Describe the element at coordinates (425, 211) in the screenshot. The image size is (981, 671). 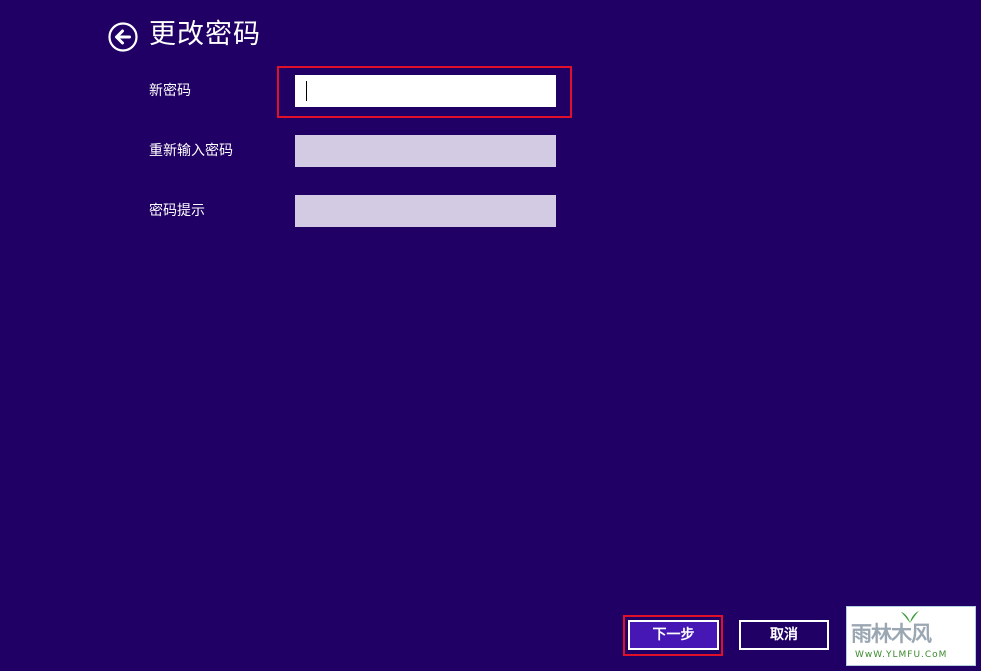
I see `password-hint-field` at that location.